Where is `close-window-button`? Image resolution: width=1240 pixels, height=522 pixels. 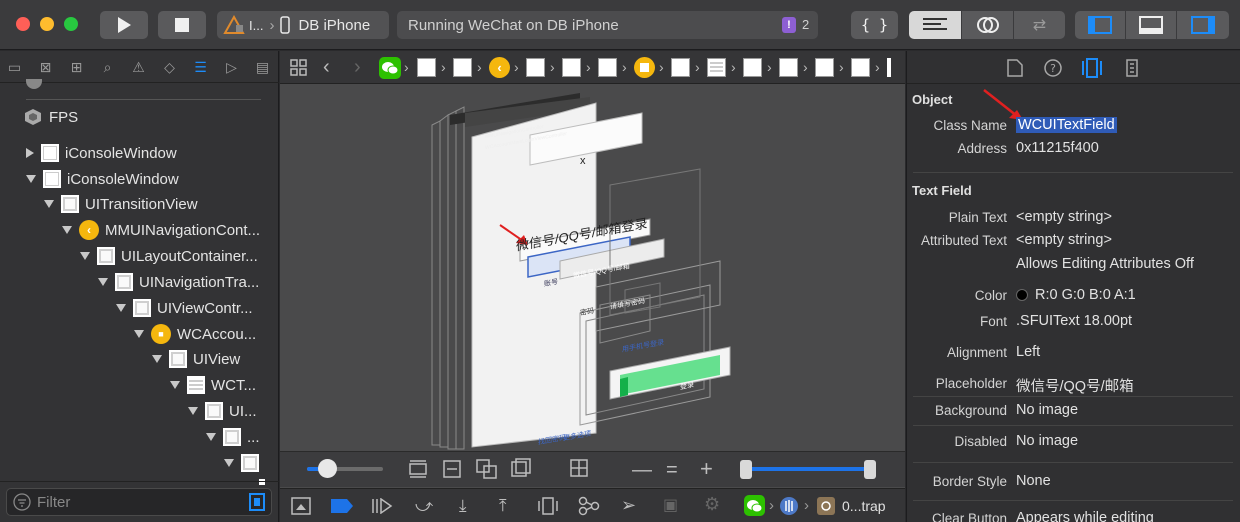 close-window-button is located at coordinates (23, 24).